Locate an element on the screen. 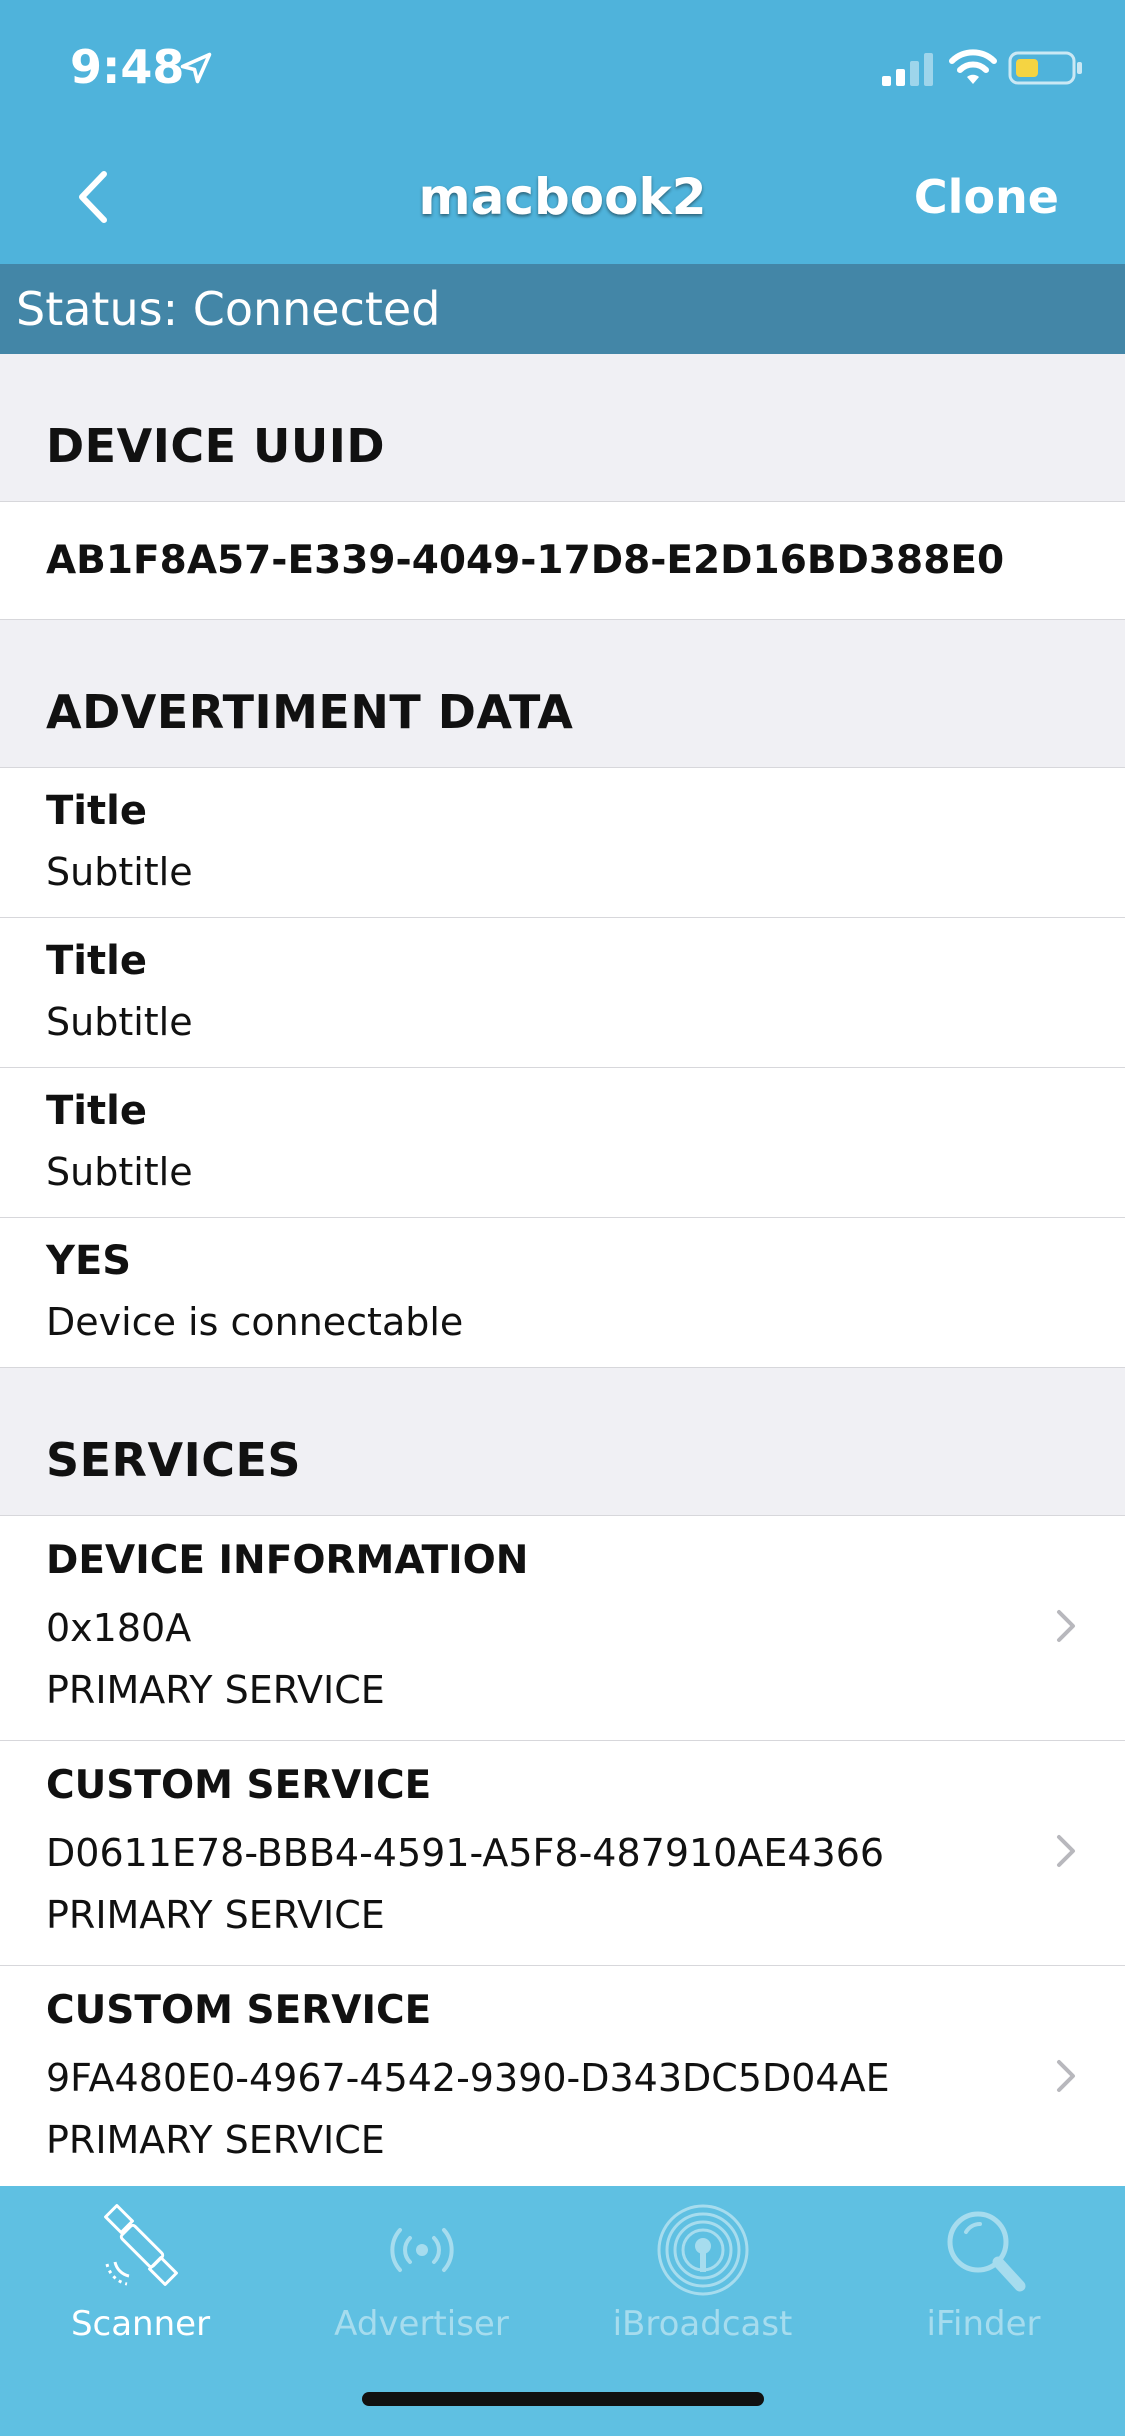  tab-label: iFinder is located at coordinates (983, 2324).